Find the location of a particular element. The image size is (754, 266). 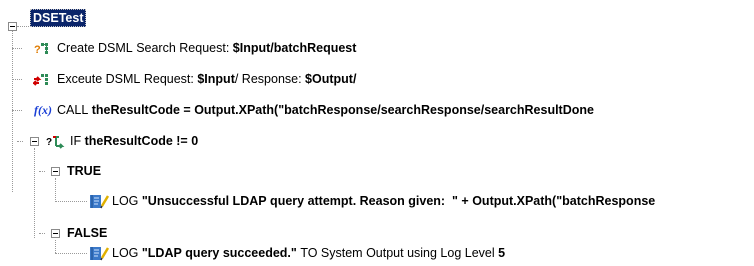

branch-label-false: FALSE is located at coordinates (87, 233).